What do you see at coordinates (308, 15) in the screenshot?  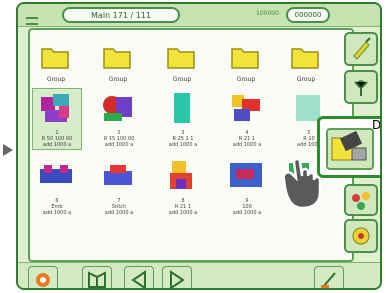 I see `status-chip: 000000` at bounding box center [308, 15].